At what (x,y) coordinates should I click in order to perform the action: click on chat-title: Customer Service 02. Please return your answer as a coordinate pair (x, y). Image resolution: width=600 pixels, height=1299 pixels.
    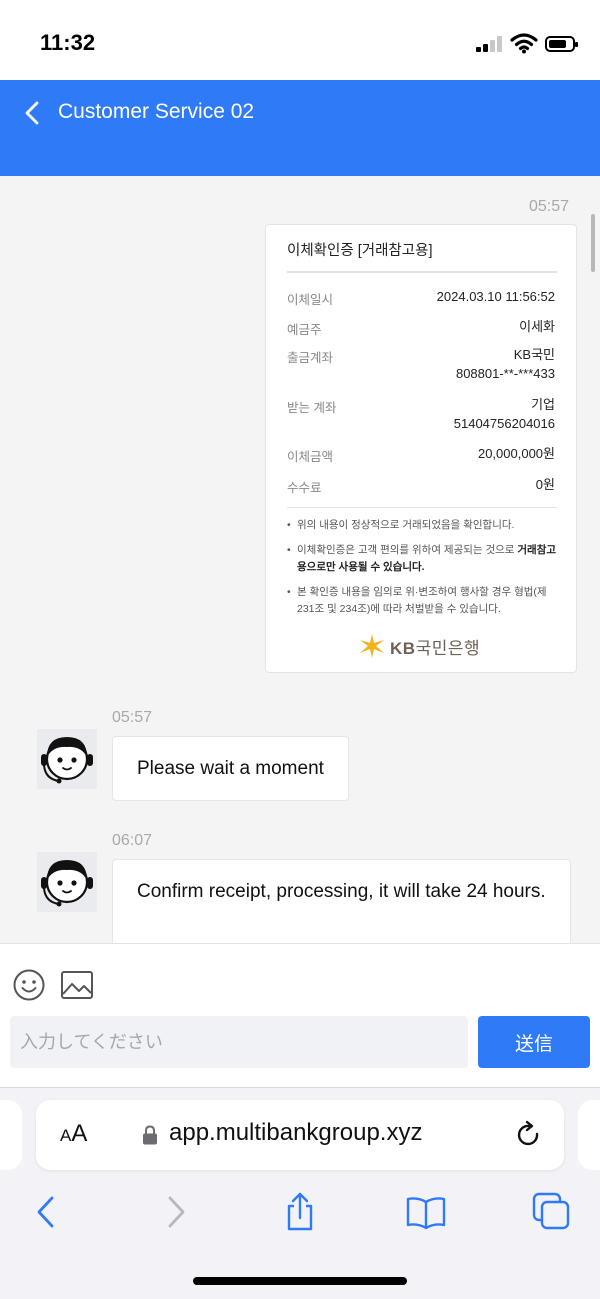
    Looking at the image, I should click on (156, 111).